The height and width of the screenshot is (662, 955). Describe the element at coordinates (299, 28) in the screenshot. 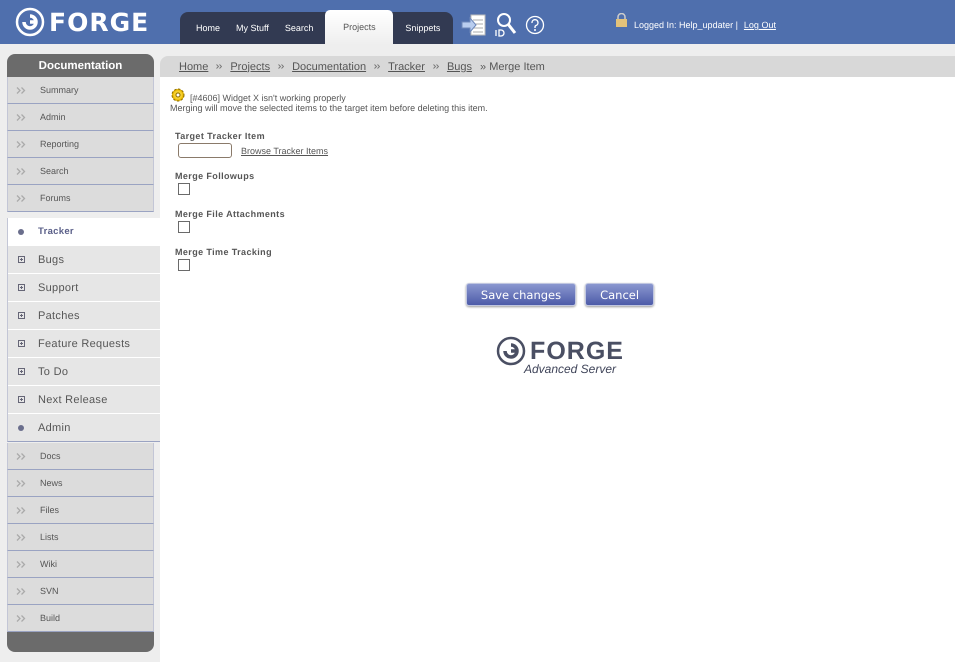

I see `nav-tab: Search` at that location.